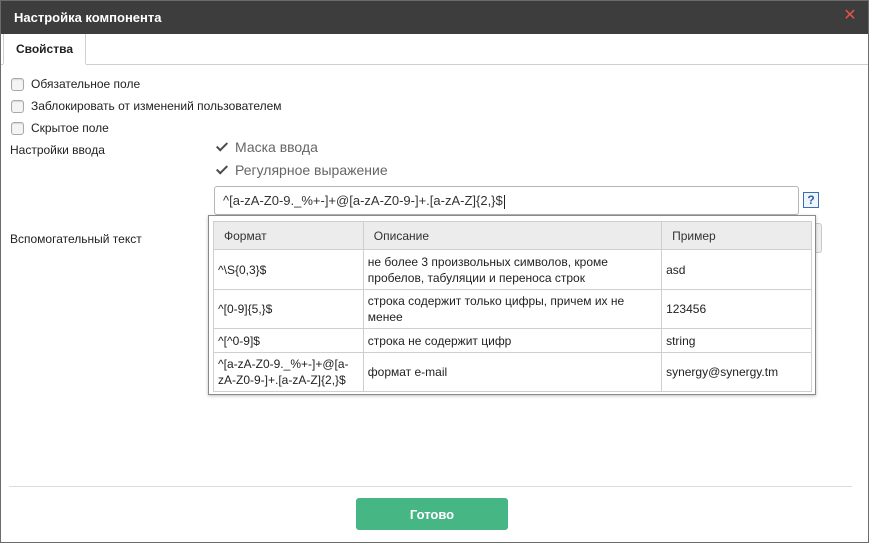 This screenshot has height=543, width=869. I want to click on footer-divider, so click(430, 486).